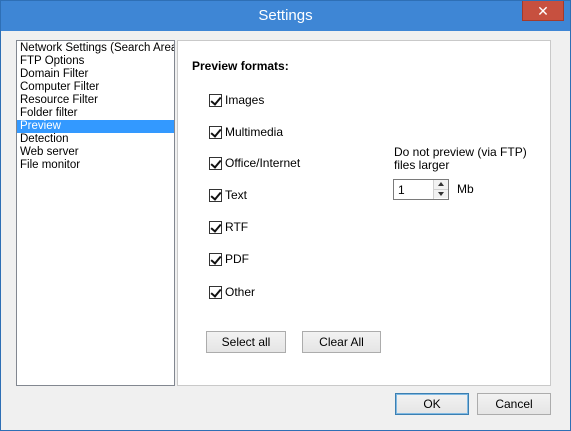  I want to click on format-images-row: Images, so click(236, 100).